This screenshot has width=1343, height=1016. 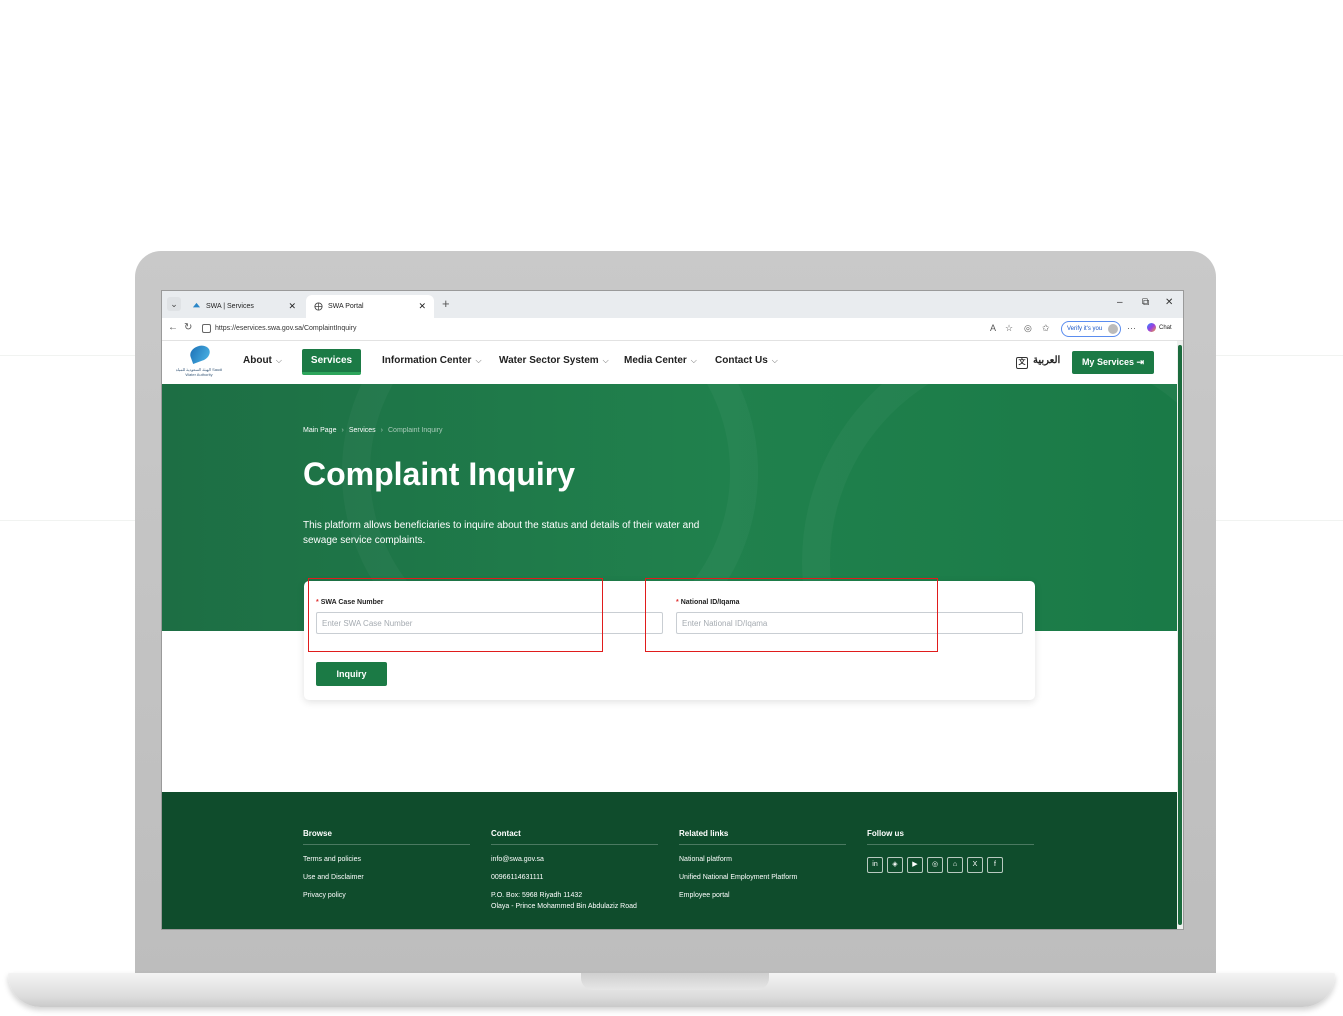 I want to click on footer-link-terms: Terms and policies, so click(x=386, y=859).